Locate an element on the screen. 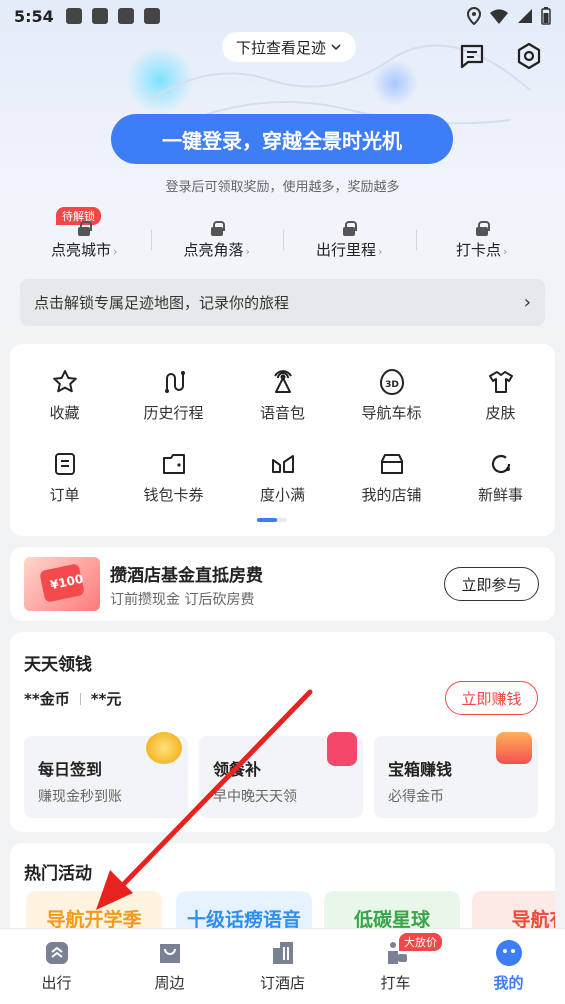 This screenshot has width=565, height=1004. stat-label: 出行里程 is located at coordinates (346, 250).